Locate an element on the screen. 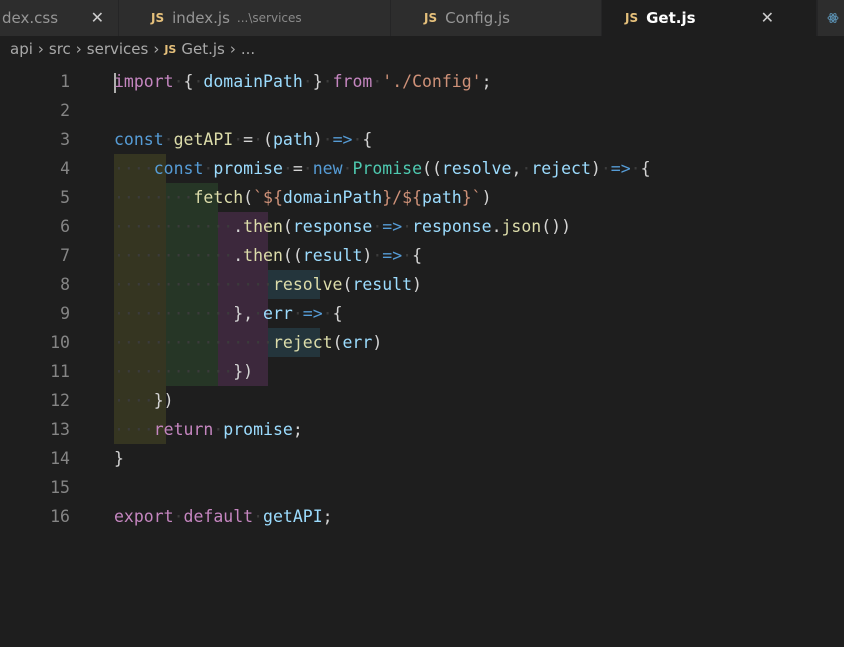 The height and width of the screenshot is (647, 844). line-number: 1 is located at coordinates (65, 81).